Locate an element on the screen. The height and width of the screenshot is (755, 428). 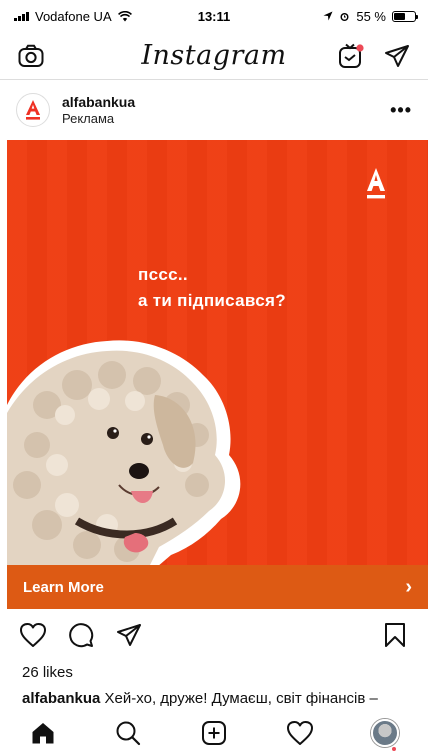
comment-button is located at coordinates (81, 635).